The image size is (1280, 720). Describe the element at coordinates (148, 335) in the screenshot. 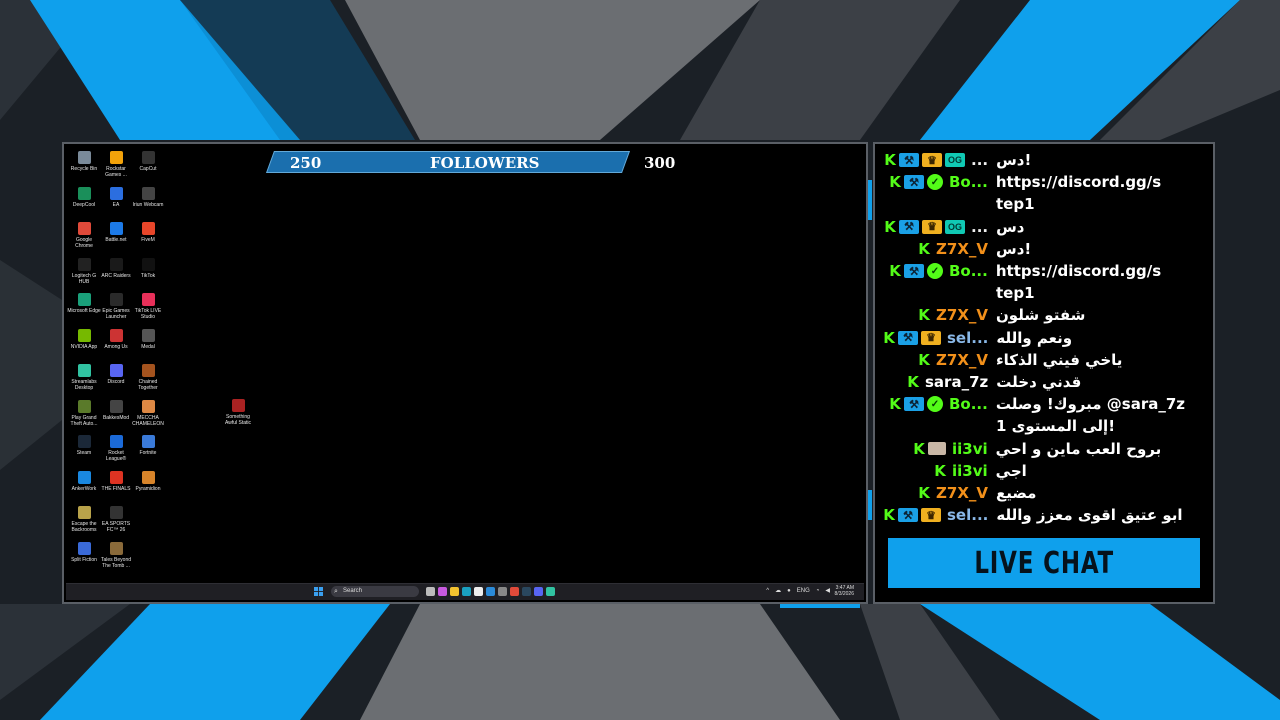

I see `medal-icon` at that location.